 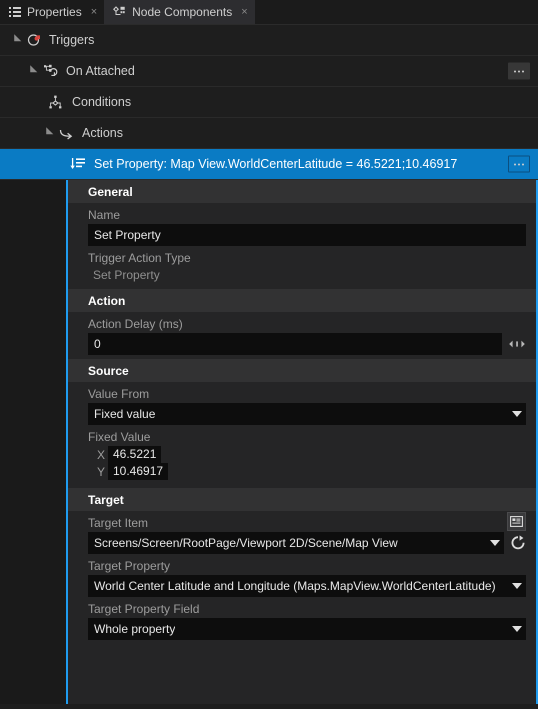 What do you see at coordinates (302, 499) in the screenshot?
I see `section-target: Target` at bounding box center [302, 499].